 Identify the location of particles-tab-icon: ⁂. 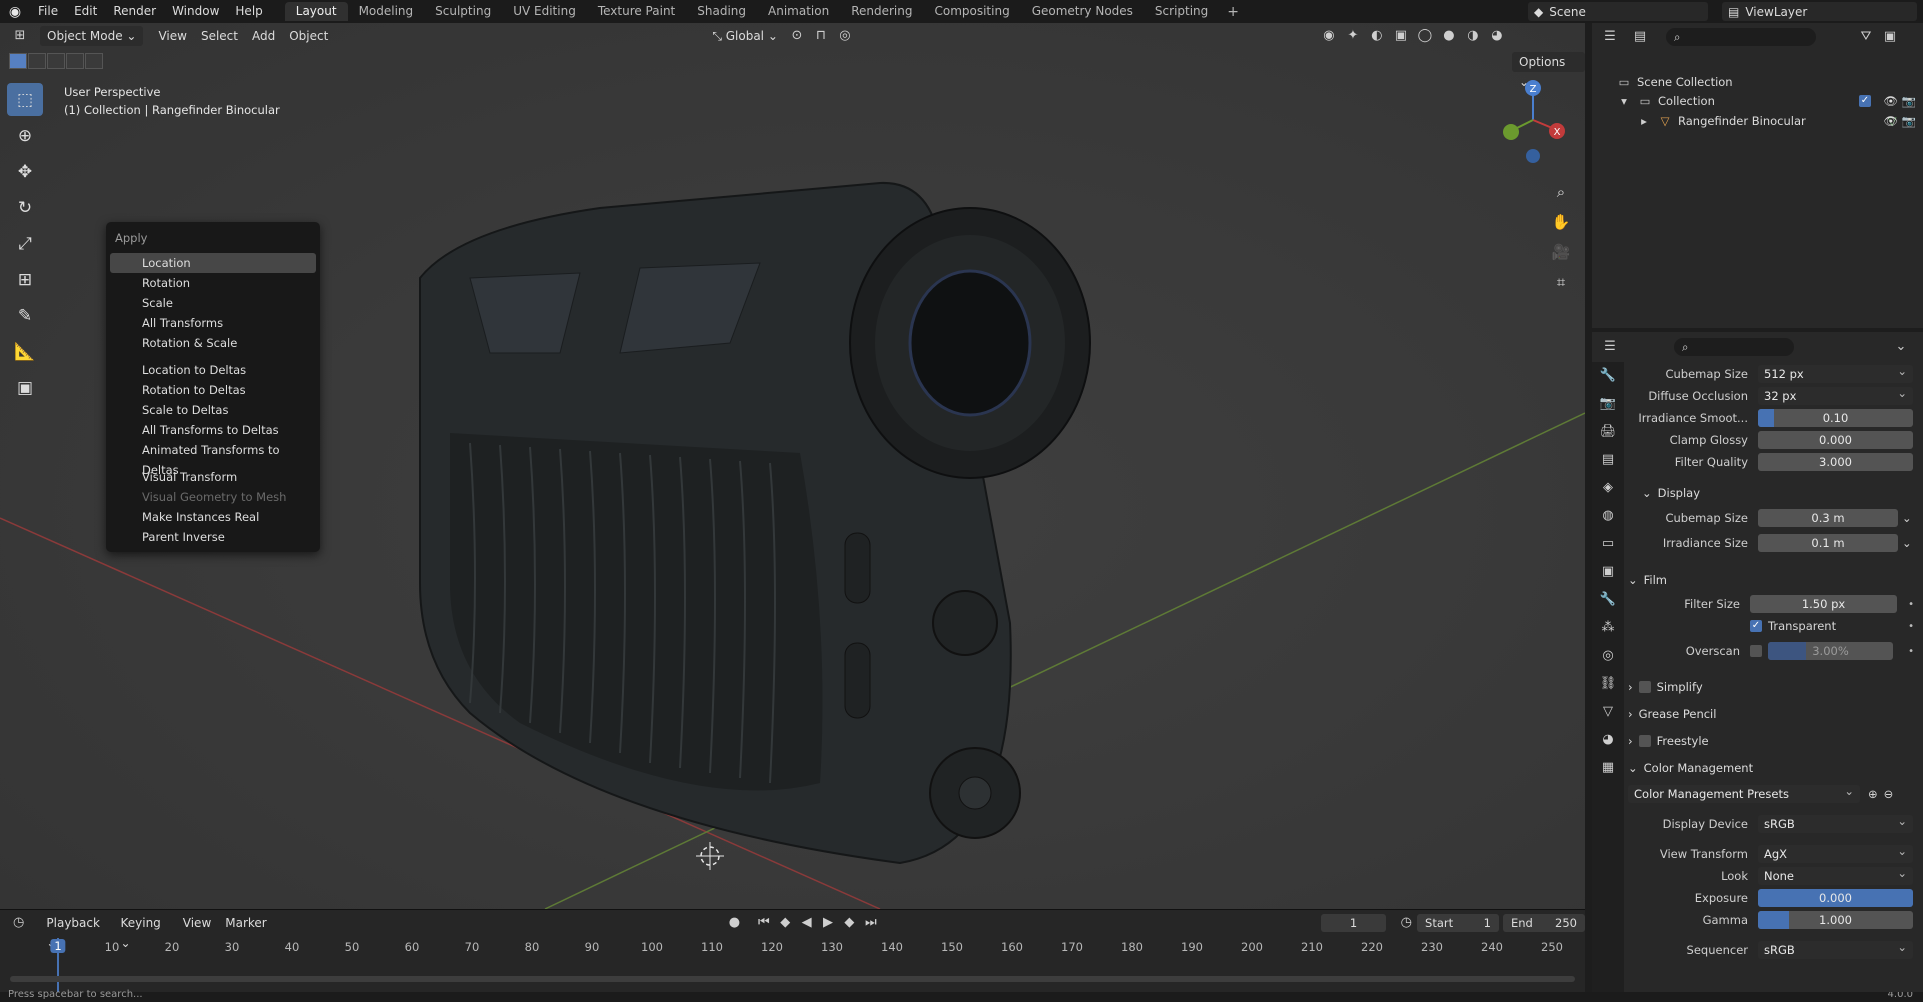
(1608, 628).